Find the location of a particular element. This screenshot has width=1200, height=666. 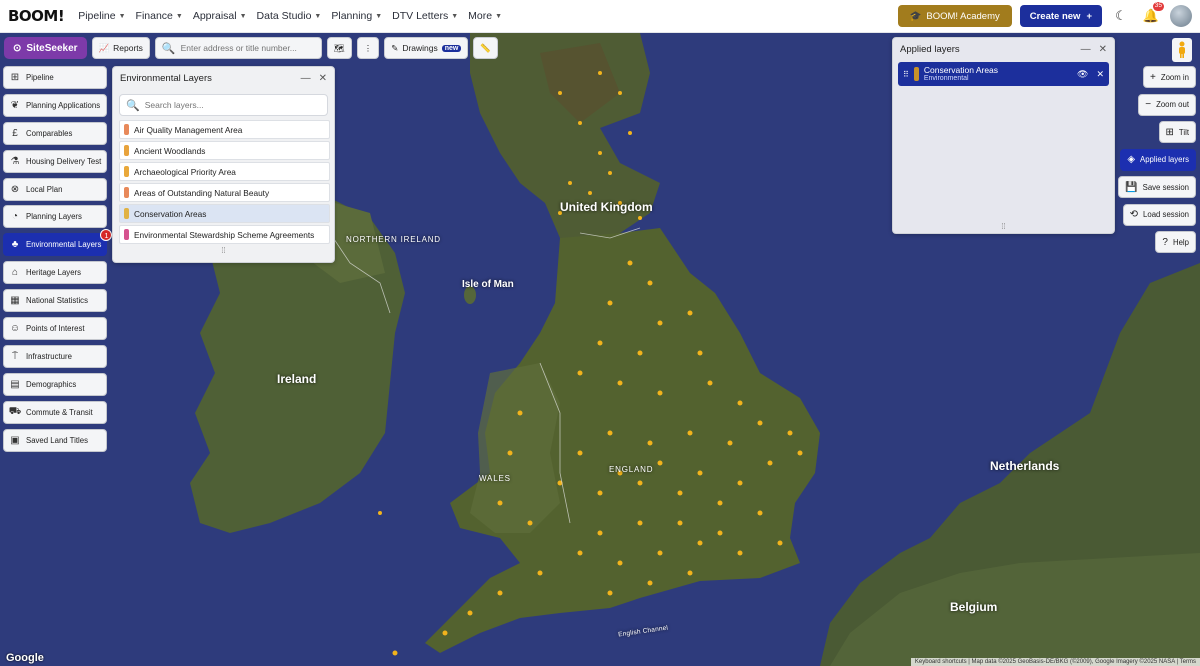

layer-item: Archaeological Priority Area is located at coordinates (224, 171).